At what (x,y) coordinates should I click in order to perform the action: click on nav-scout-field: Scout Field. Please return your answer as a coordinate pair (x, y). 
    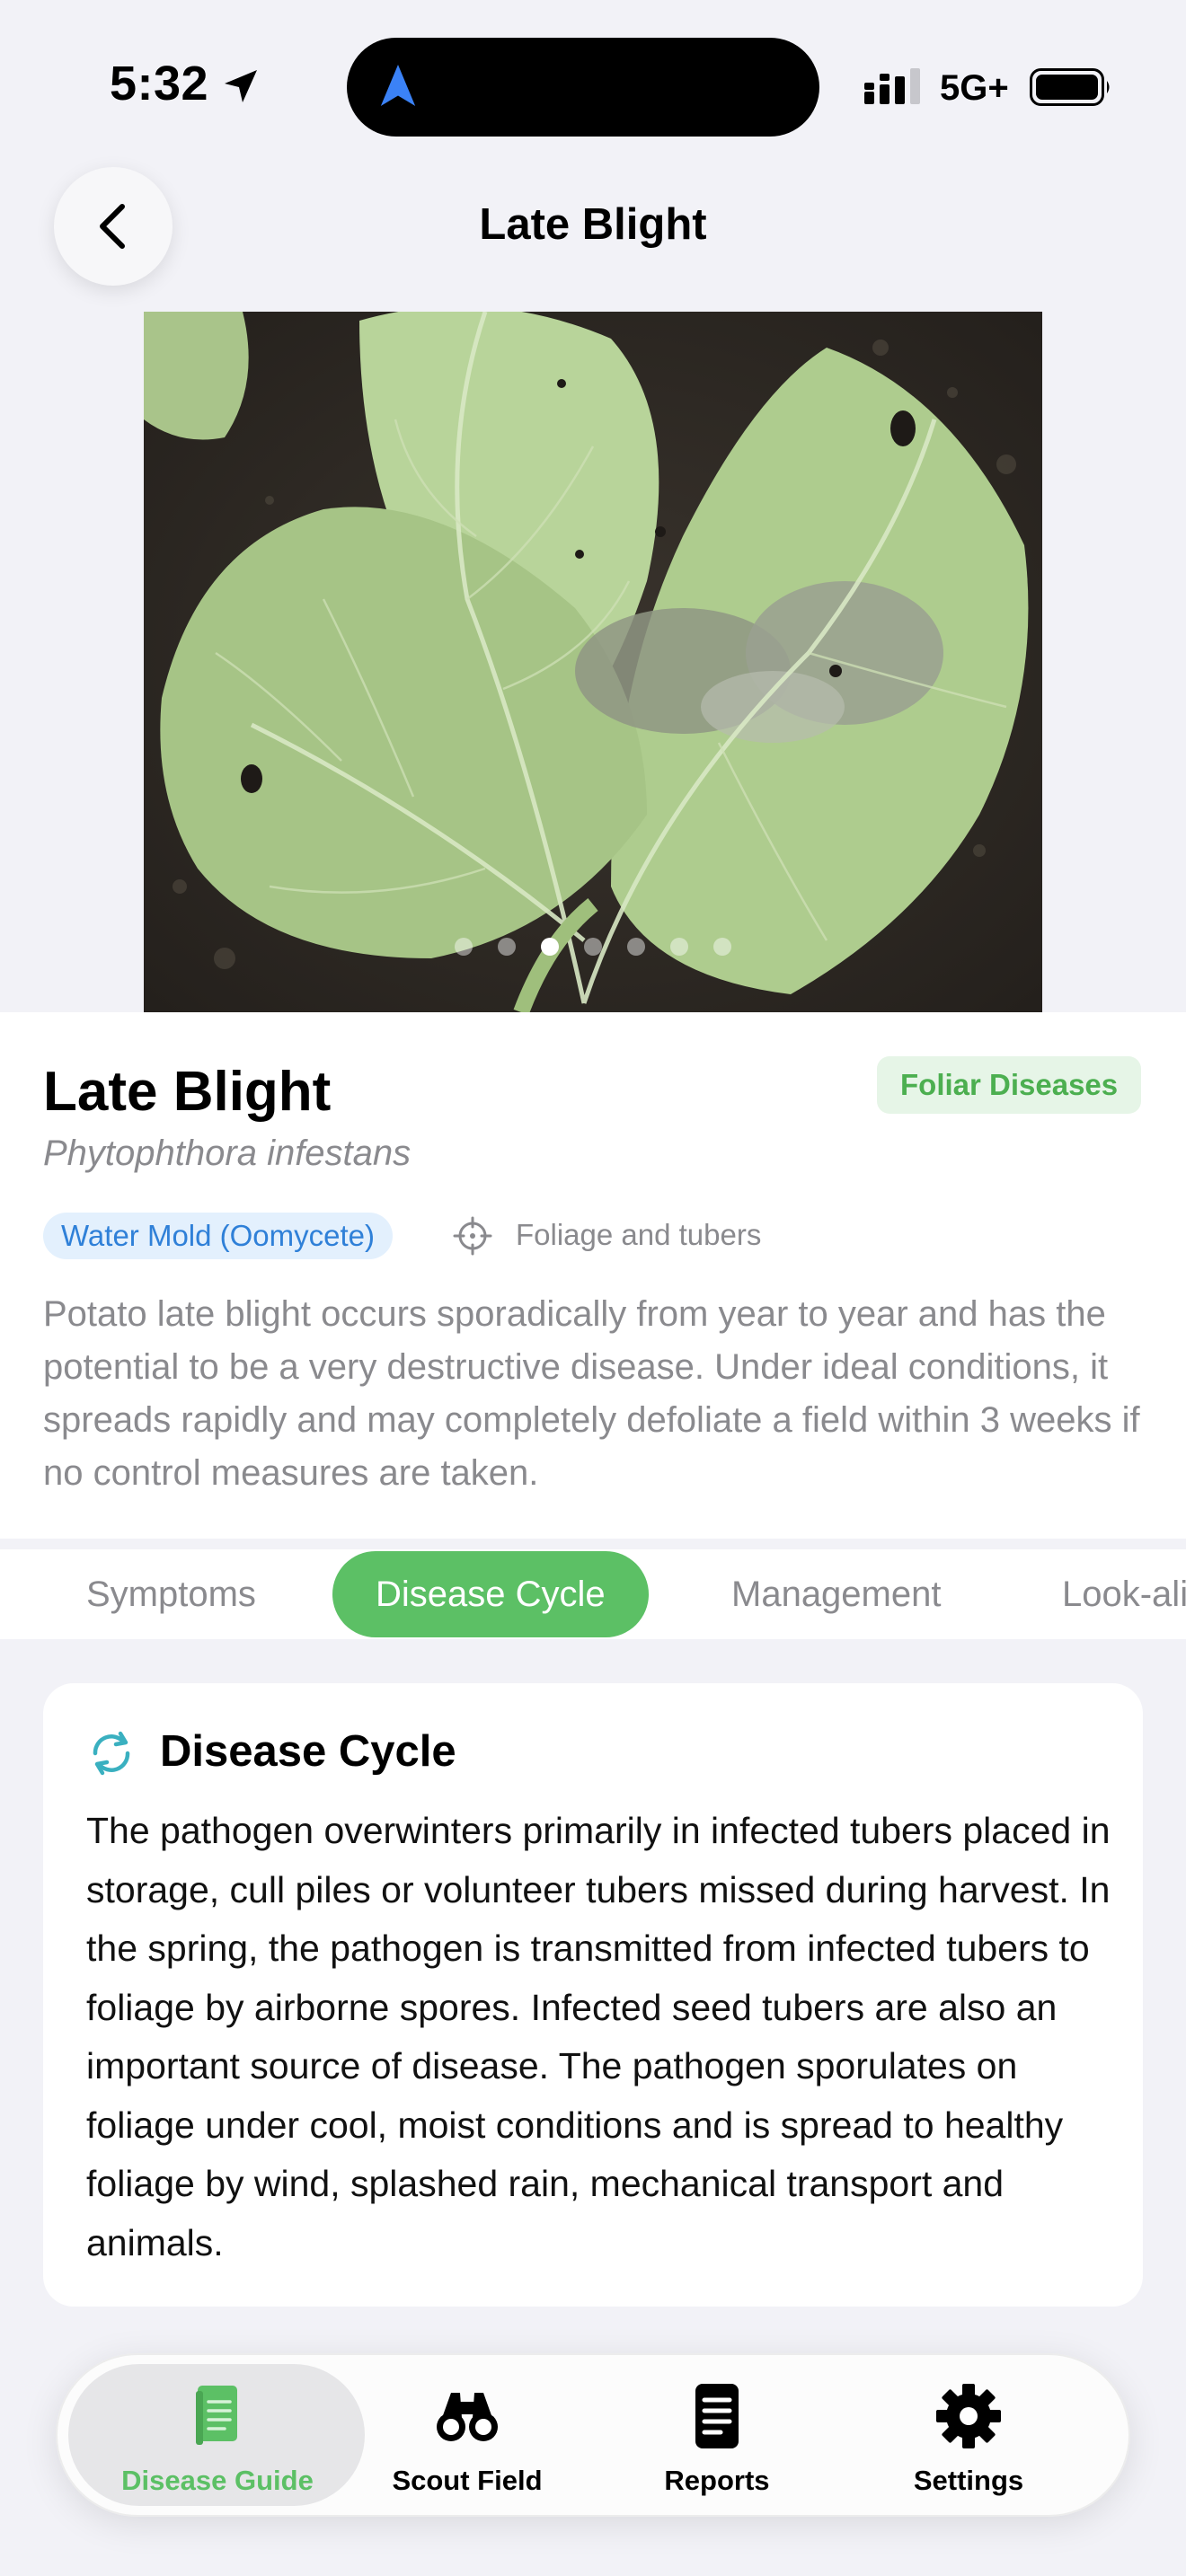
    Looking at the image, I should click on (467, 2436).